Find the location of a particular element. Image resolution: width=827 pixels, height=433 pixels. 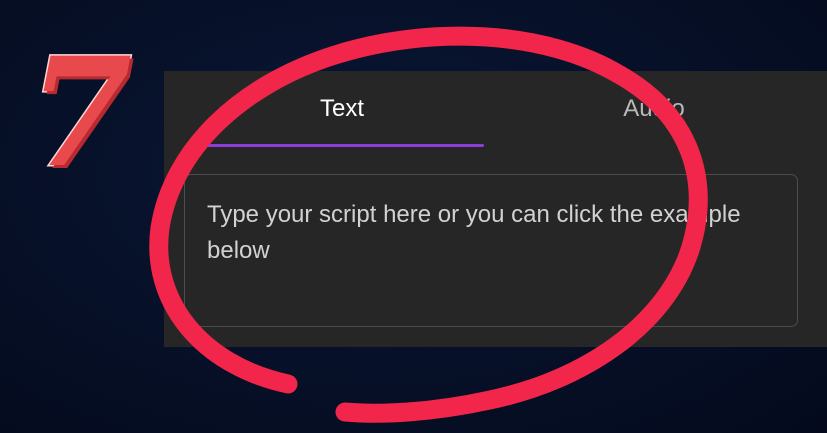

step-number: 7 is located at coordinates (79, 113).